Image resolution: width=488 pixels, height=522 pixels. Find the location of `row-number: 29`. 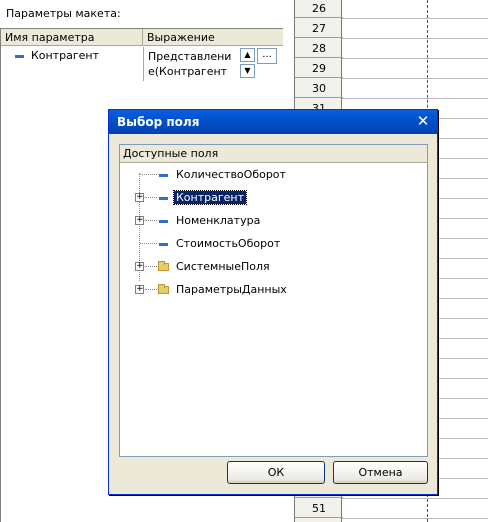

row-number: 29 is located at coordinates (319, 69).